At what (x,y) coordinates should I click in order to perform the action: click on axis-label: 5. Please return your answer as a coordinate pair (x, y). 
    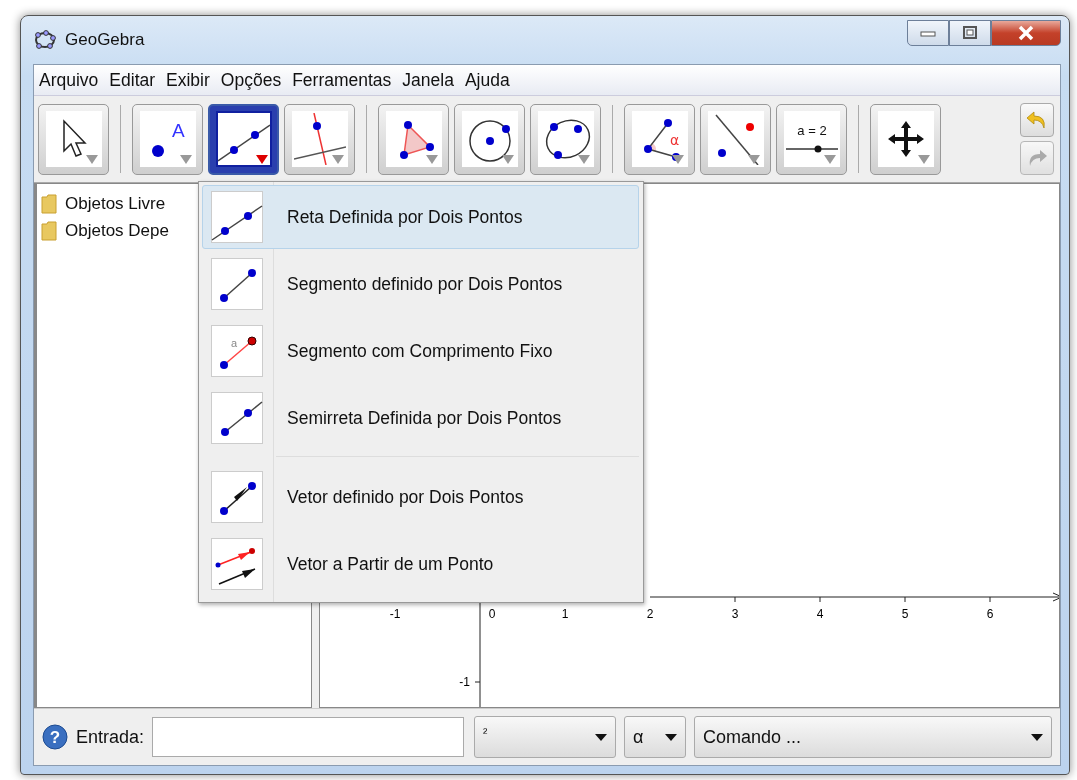
    Looking at the image, I should click on (905, 614).